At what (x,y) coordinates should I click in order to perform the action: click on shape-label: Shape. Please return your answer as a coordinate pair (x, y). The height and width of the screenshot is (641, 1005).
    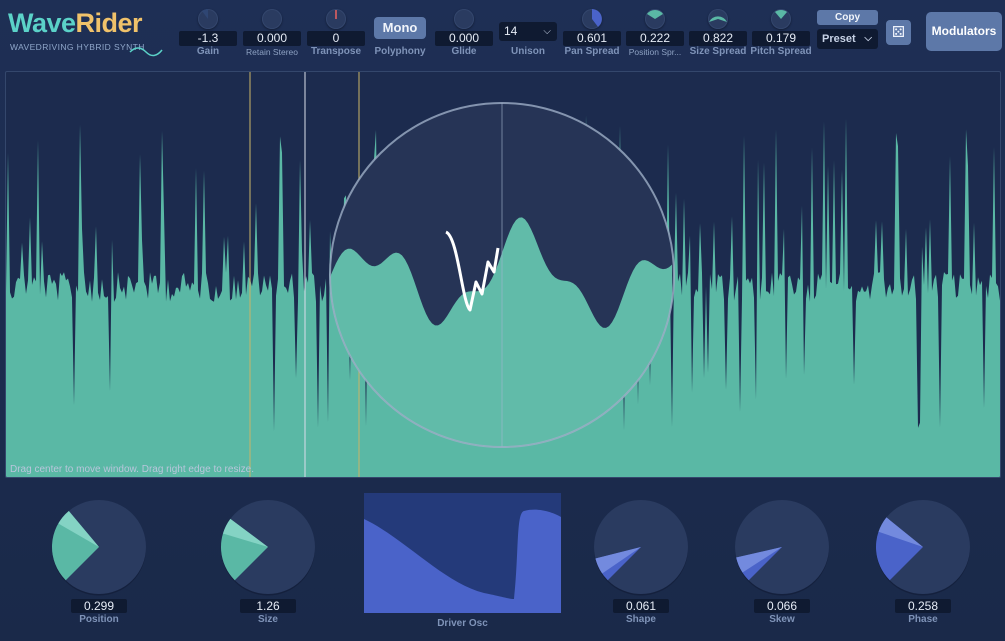
    Looking at the image, I should click on (640, 619).